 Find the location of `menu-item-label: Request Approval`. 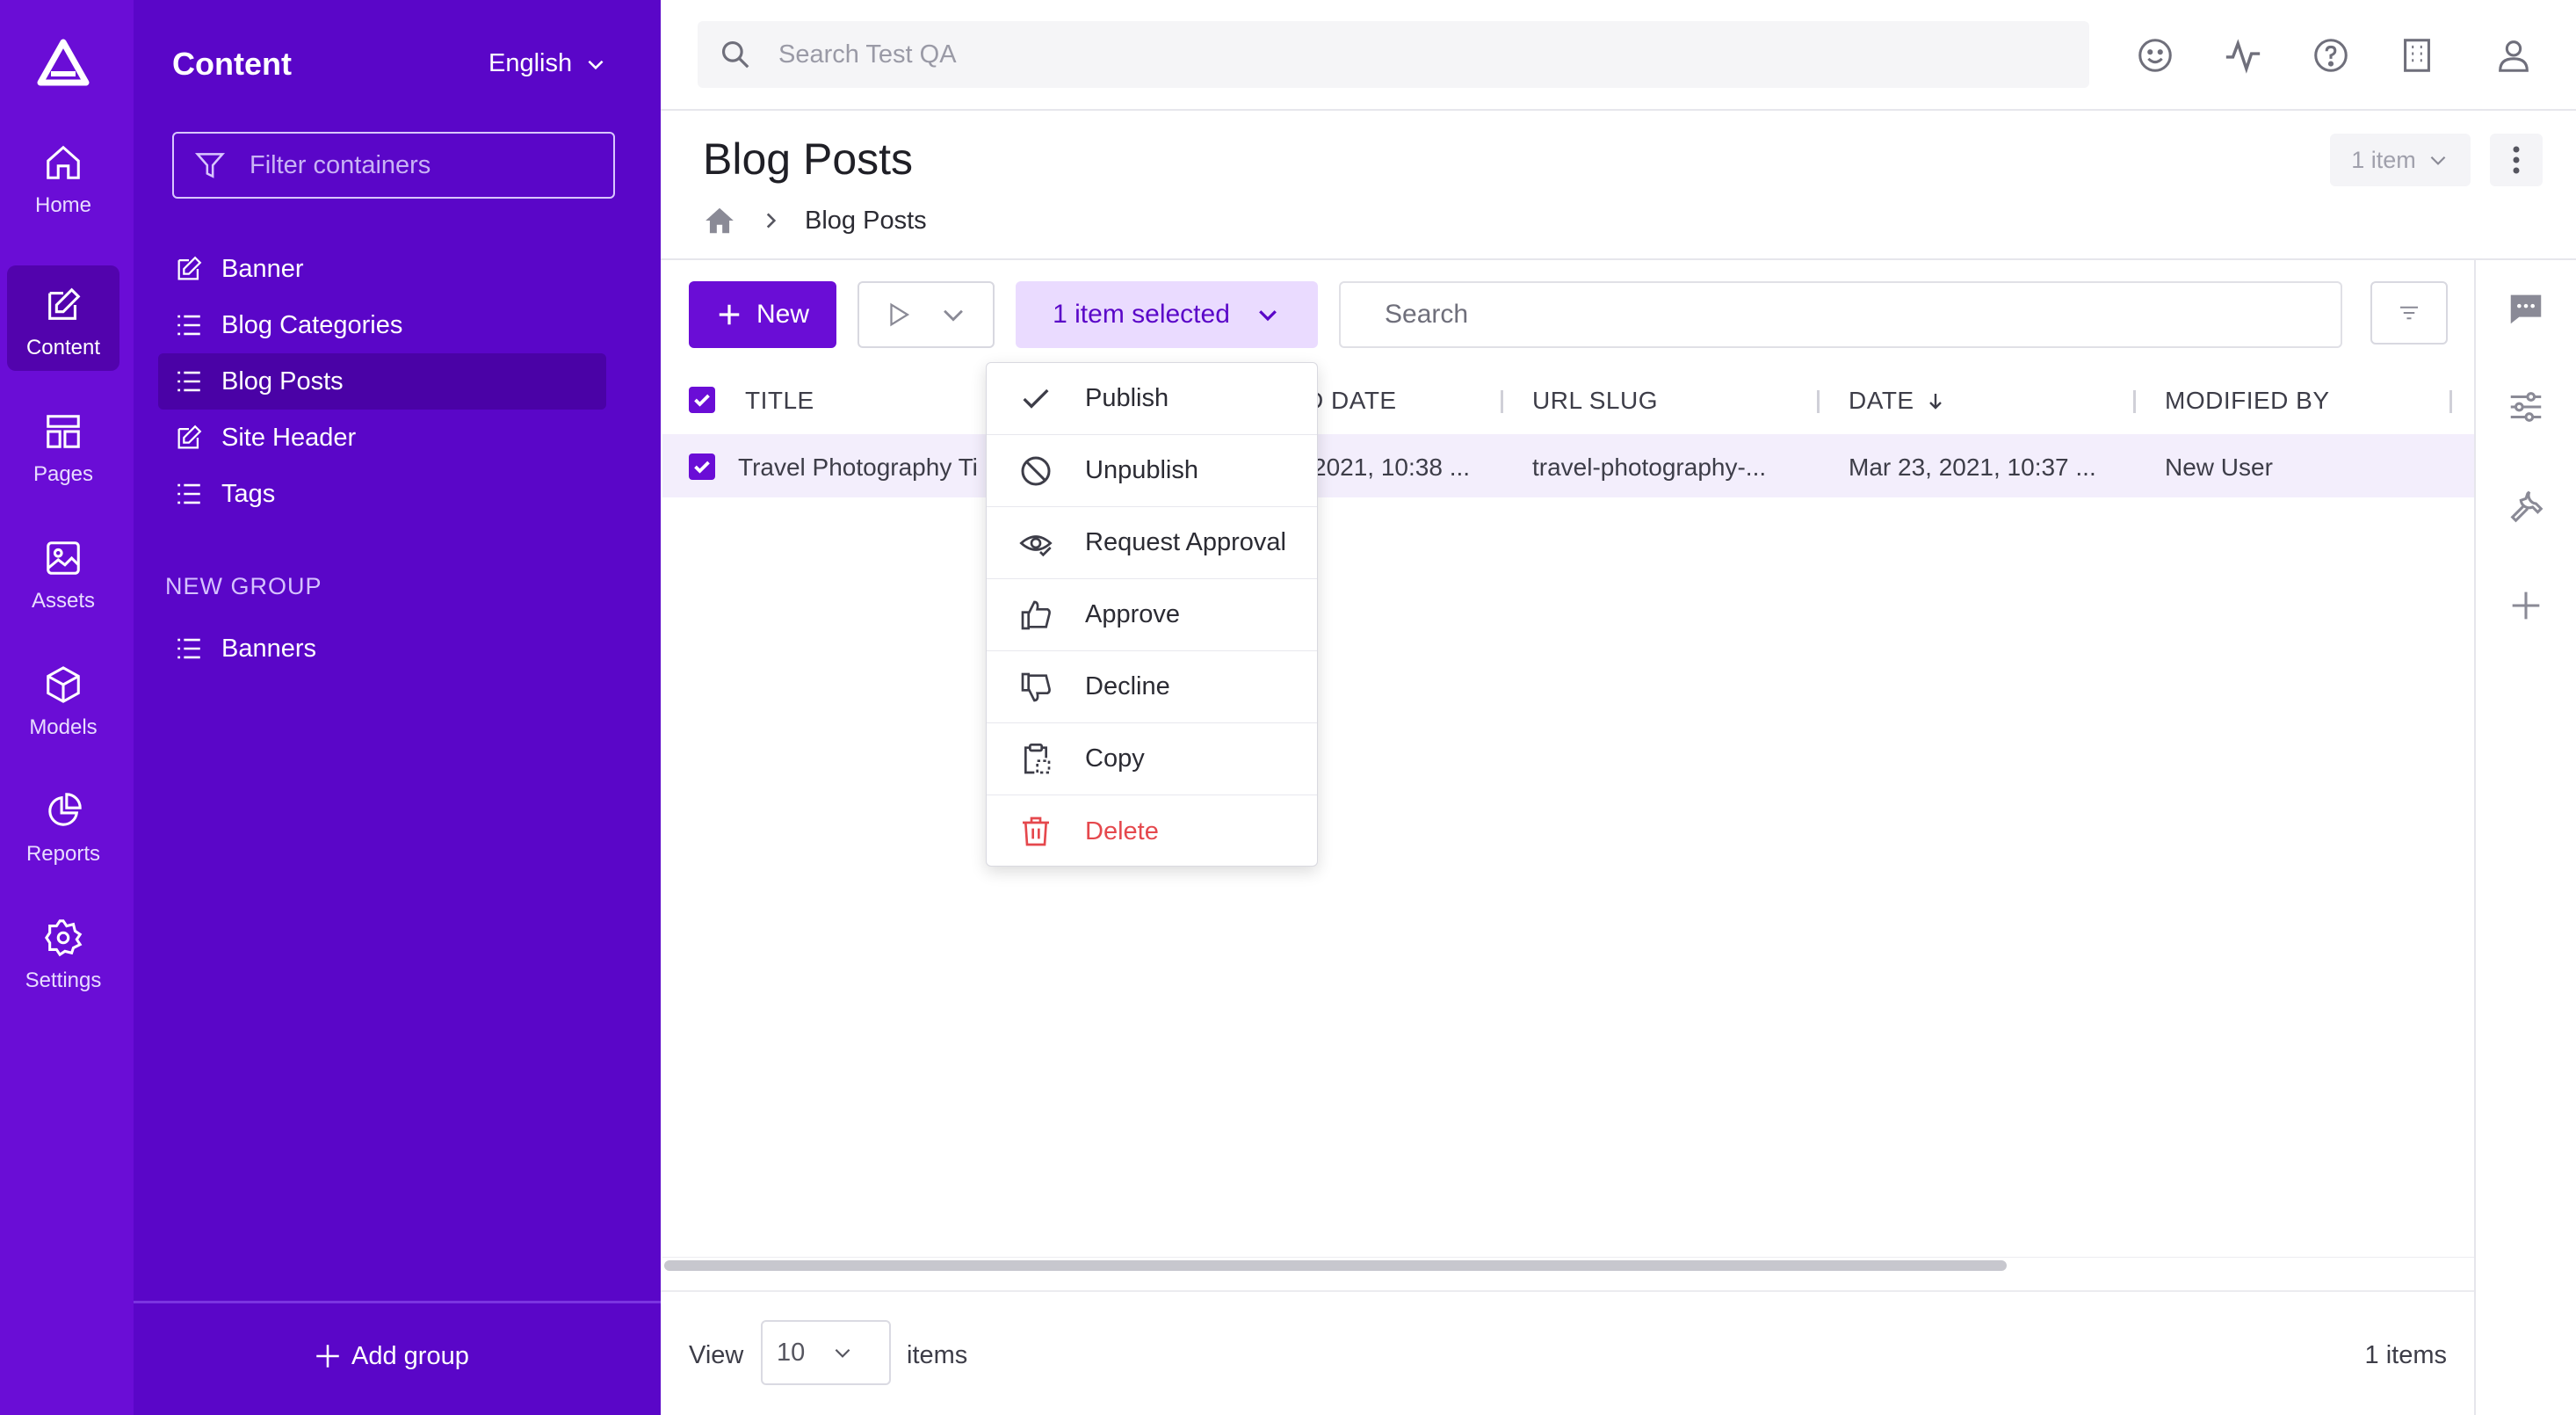

menu-item-label: Request Approval is located at coordinates (1185, 542).